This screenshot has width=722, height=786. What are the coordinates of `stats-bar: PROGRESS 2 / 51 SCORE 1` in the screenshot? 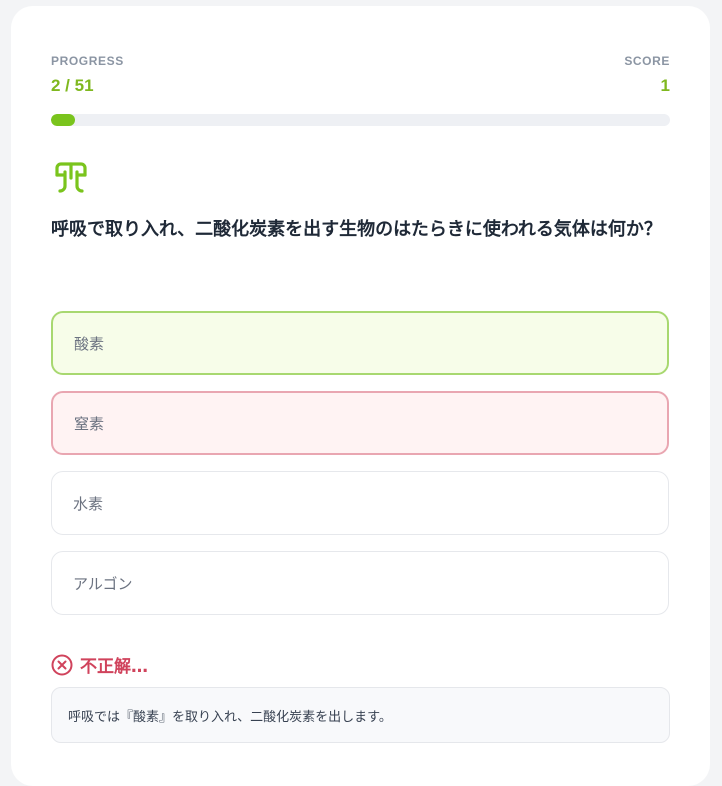 It's located at (360, 84).